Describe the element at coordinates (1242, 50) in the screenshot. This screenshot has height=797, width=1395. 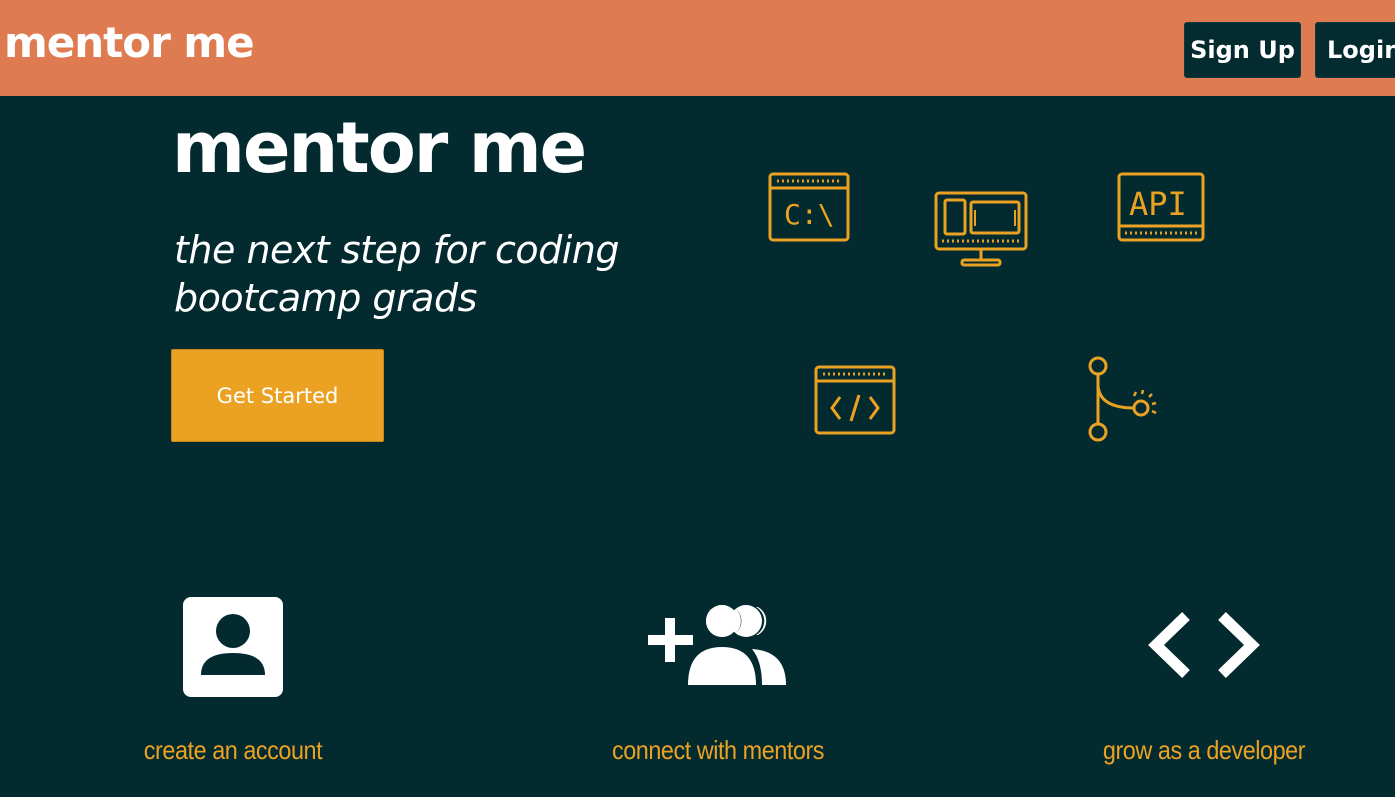
I see `signup-button: Sign Up` at that location.